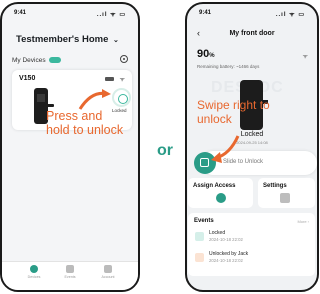 The width and height of the screenshot is (320, 294). I want to click on my-devices-text: My Devices, so click(29, 60).